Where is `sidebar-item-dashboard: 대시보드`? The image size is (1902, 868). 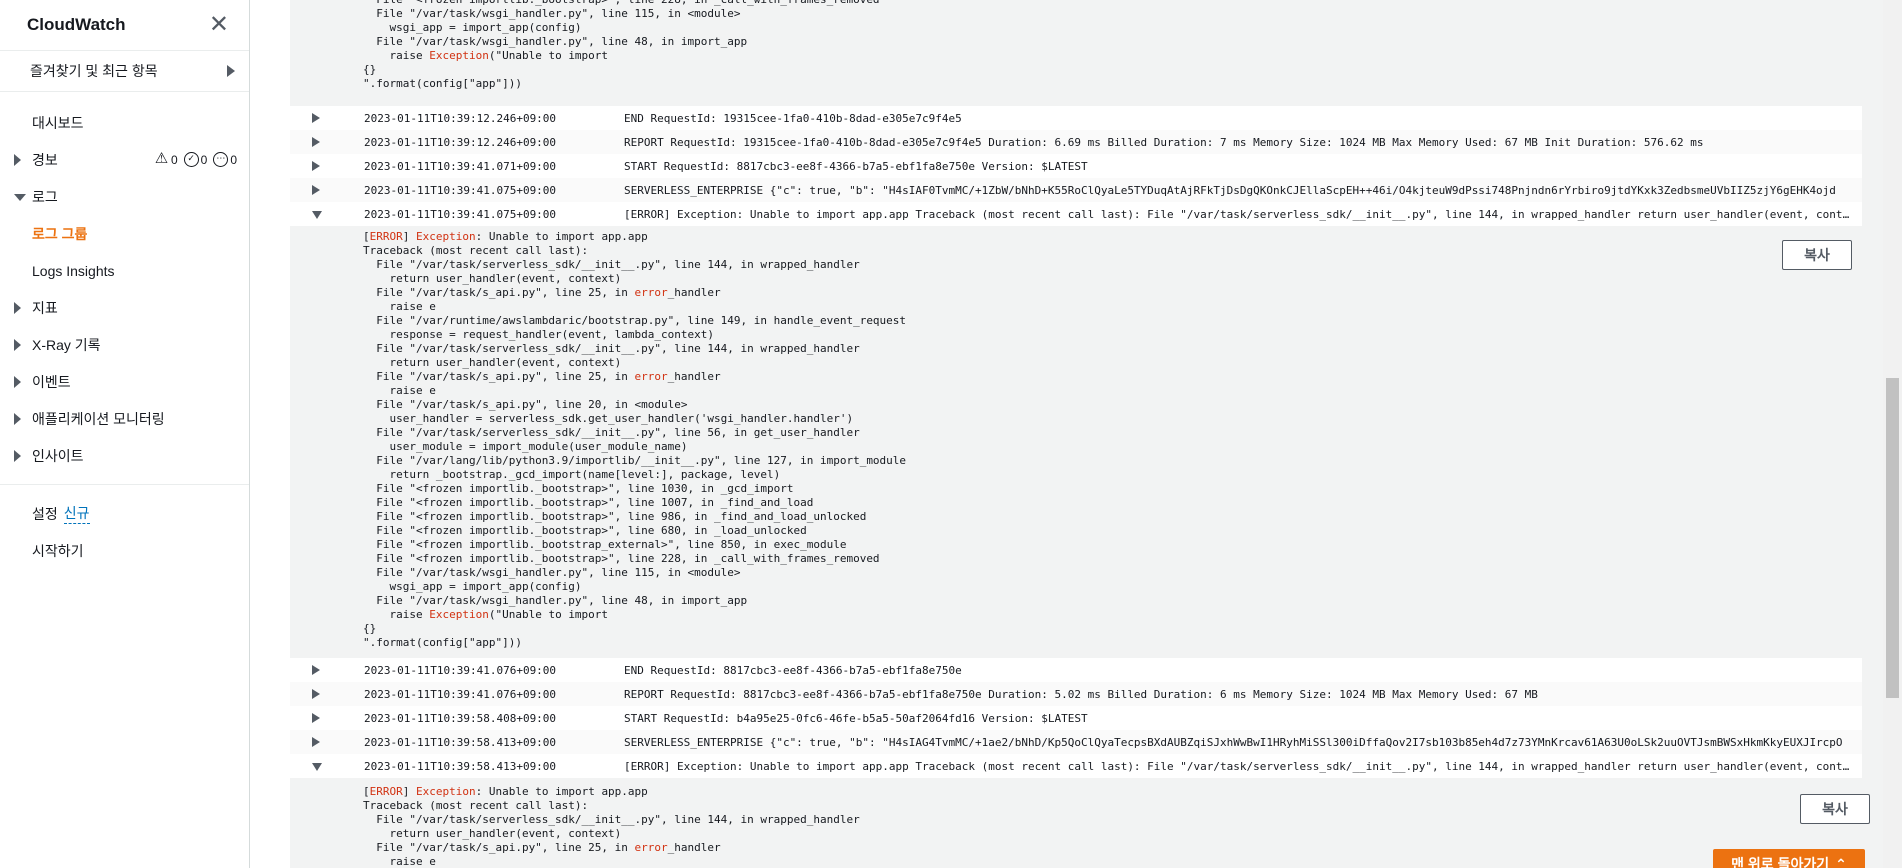 sidebar-item-dashboard: 대시보드 is located at coordinates (124, 122).